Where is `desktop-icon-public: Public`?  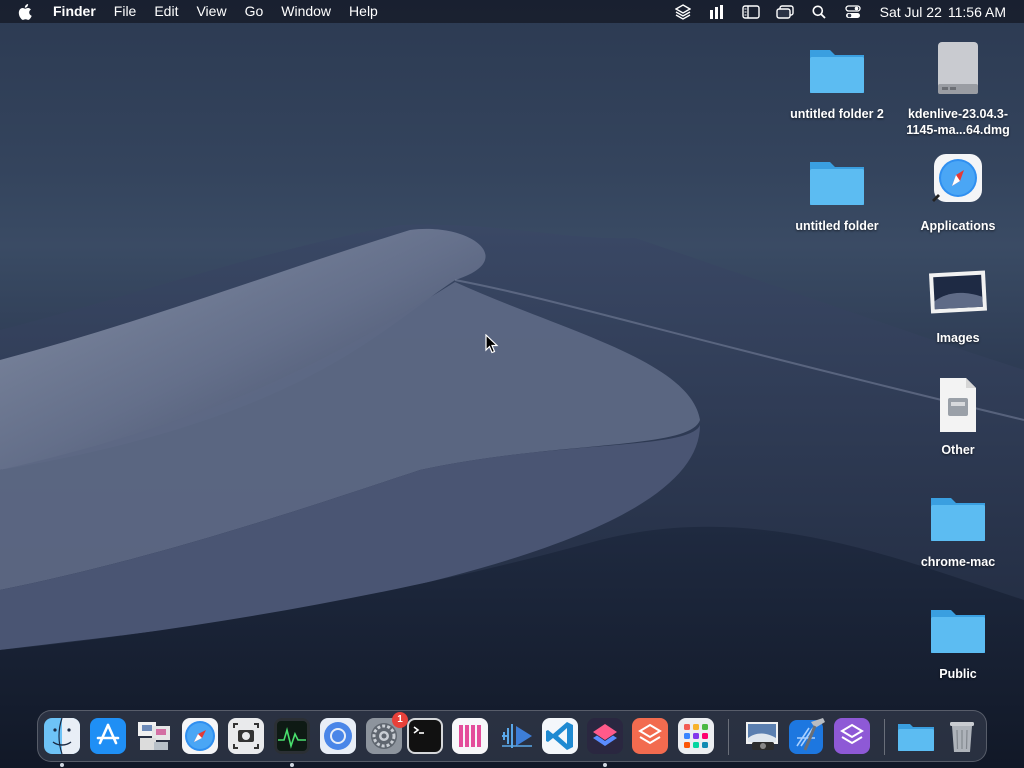
desktop-icon-public: Public is located at coordinates (958, 640).